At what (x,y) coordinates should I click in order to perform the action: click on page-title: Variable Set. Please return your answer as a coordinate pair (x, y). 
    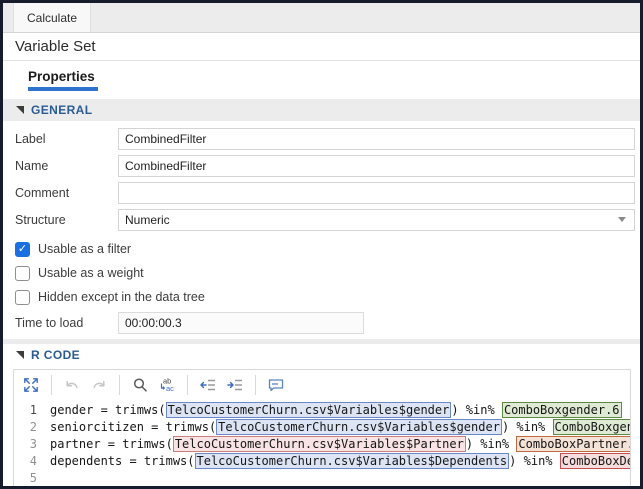
    Looking at the image, I should click on (55, 46).